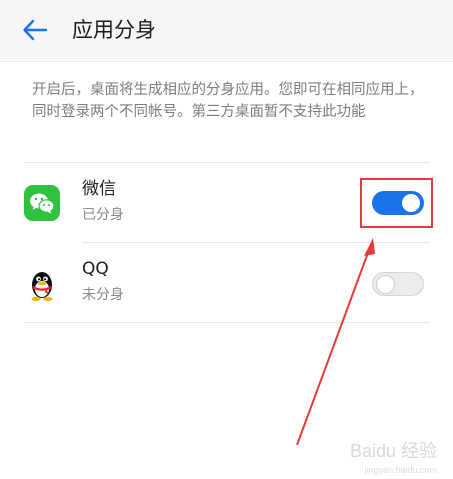 The width and height of the screenshot is (453, 479). What do you see at coordinates (95, 269) in the screenshot?
I see `app-name-qq: QQ` at bounding box center [95, 269].